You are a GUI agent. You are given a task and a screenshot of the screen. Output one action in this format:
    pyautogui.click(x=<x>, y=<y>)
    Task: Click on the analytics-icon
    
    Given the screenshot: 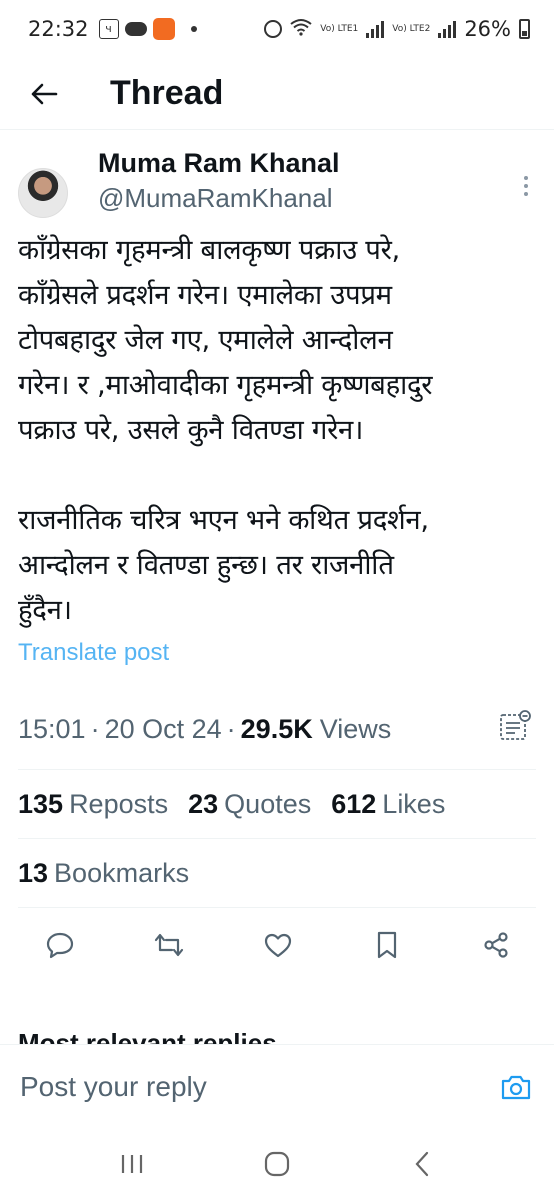 What is the action you would take?
    pyautogui.click(x=515, y=729)
    